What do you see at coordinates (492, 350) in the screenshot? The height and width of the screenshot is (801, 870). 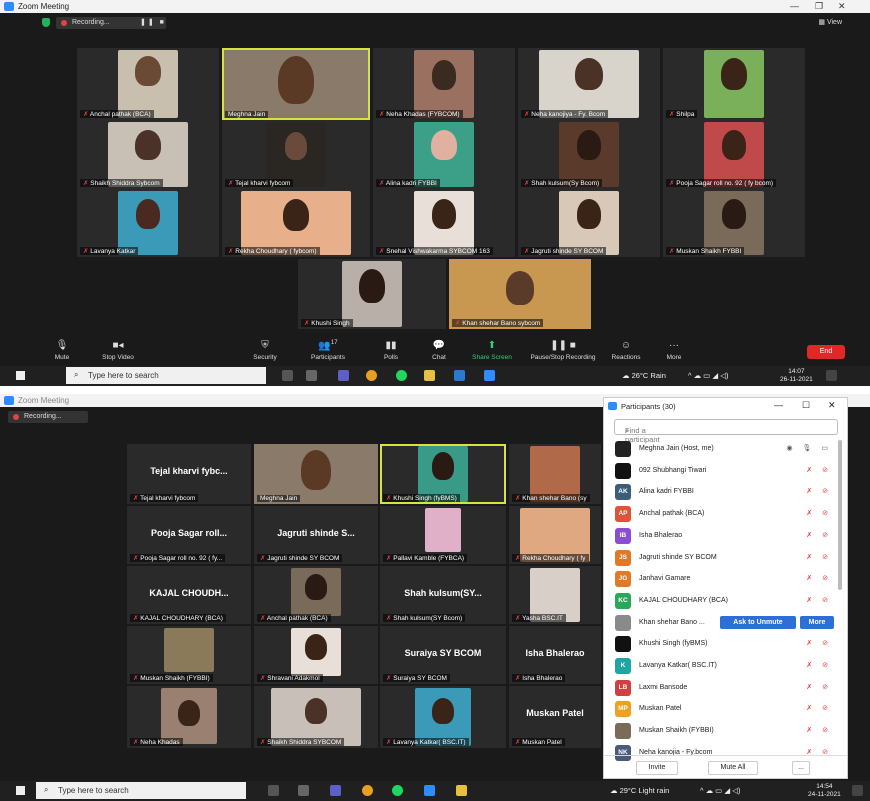 I see `share-screen-button: ⬆ Share Screen` at bounding box center [492, 350].